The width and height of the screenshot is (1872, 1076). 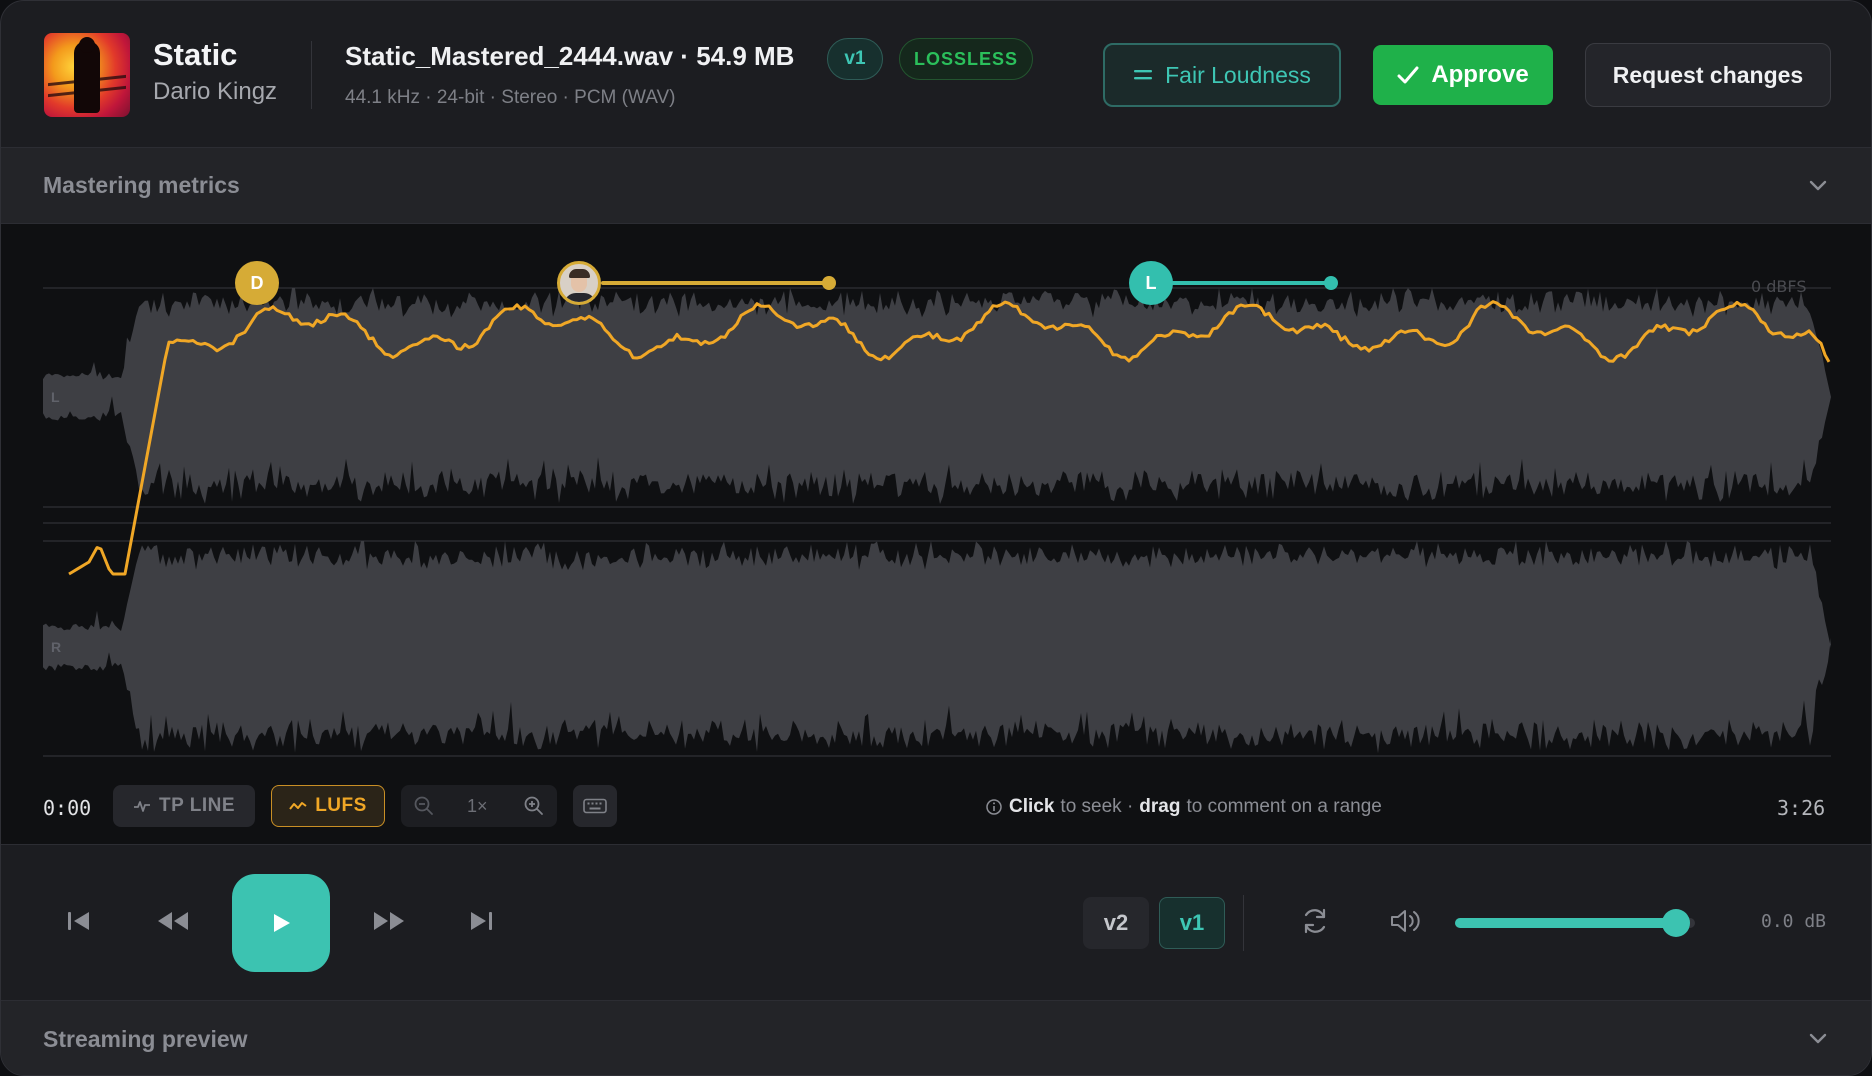 What do you see at coordinates (1801, 808) in the screenshot?
I see `total-duration: 3:26` at bounding box center [1801, 808].